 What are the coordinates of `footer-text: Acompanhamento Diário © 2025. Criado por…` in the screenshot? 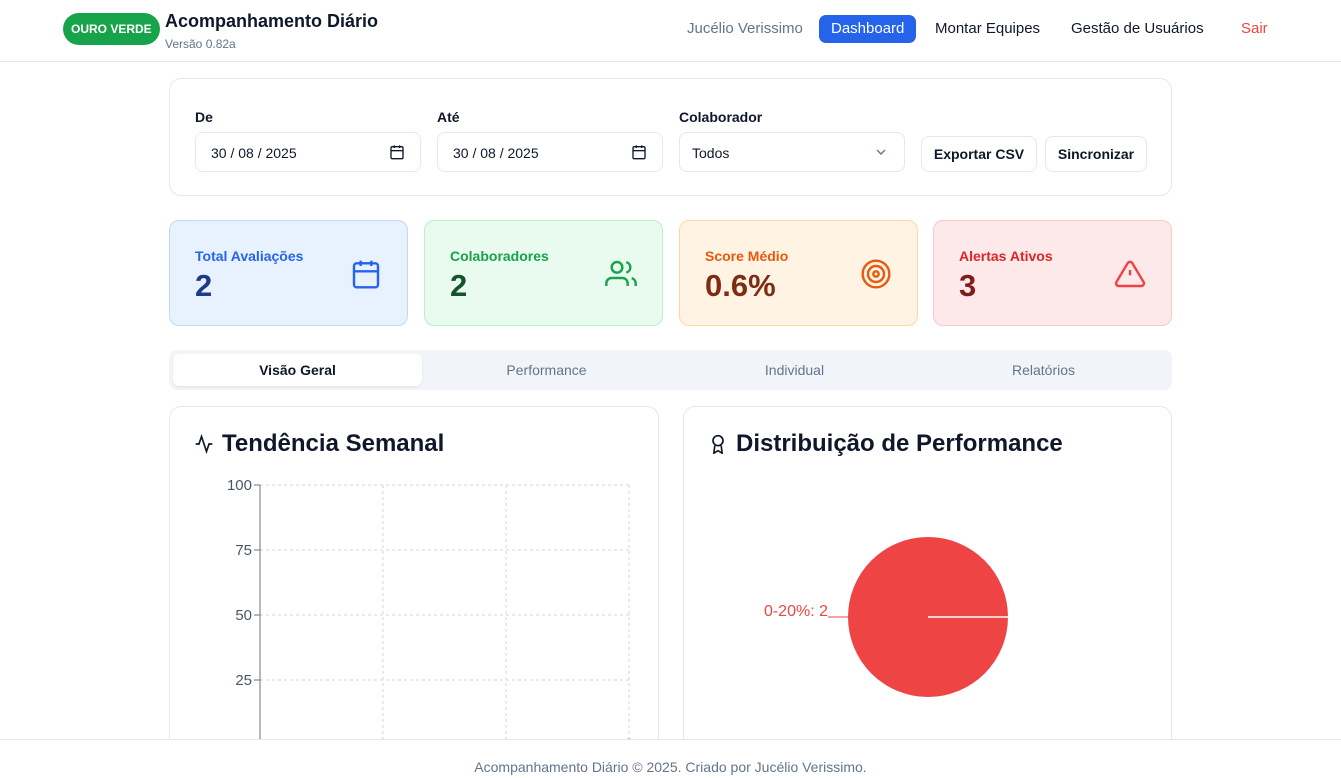 It's located at (670, 767).